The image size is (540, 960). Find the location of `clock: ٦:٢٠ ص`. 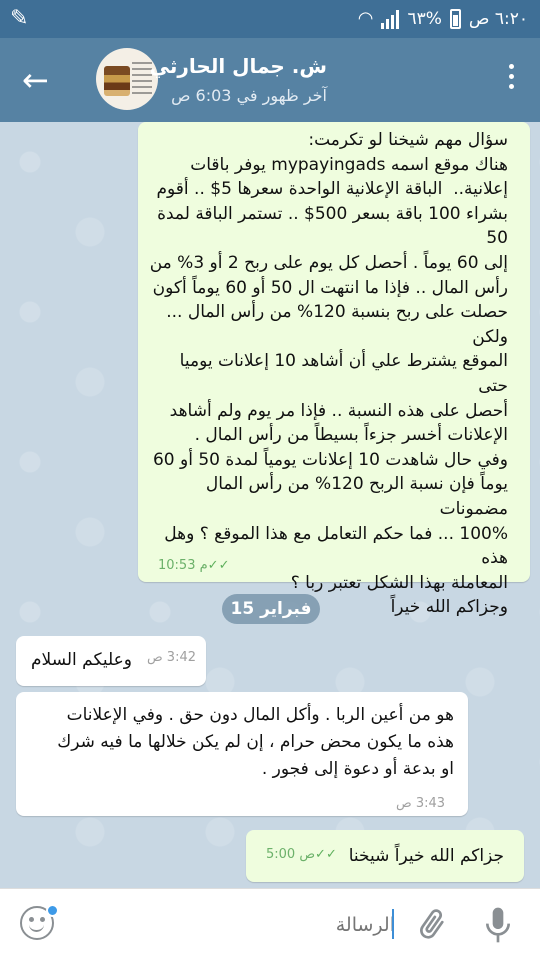

clock: ٦:٢٠ ص is located at coordinates (498, 18).